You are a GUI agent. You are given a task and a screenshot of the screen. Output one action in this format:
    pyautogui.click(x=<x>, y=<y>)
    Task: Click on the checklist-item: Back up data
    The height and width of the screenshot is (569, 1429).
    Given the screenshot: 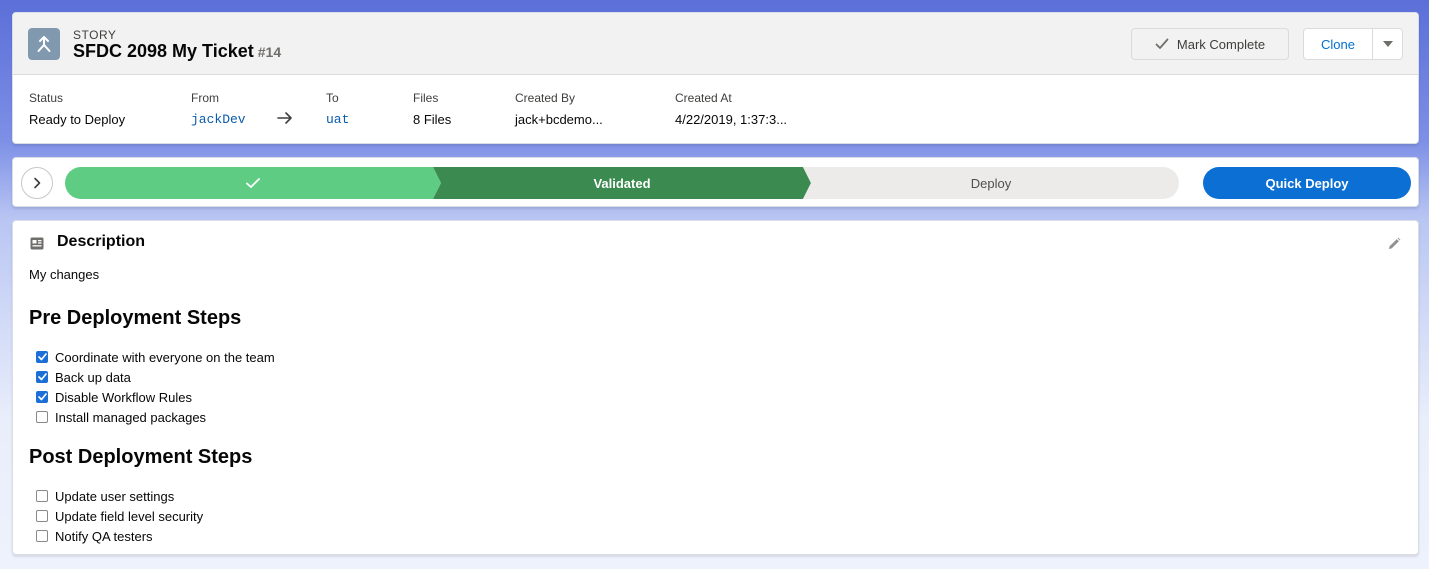 What is the action you would take?
    pyautogui.click(x=155, y=377)
    